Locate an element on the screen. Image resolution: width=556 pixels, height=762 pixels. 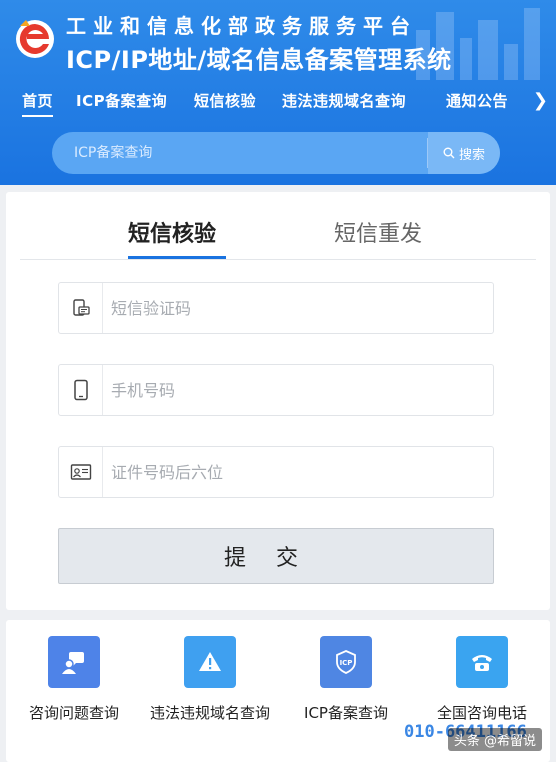
sms-icon is located at coordinates (81, 308).